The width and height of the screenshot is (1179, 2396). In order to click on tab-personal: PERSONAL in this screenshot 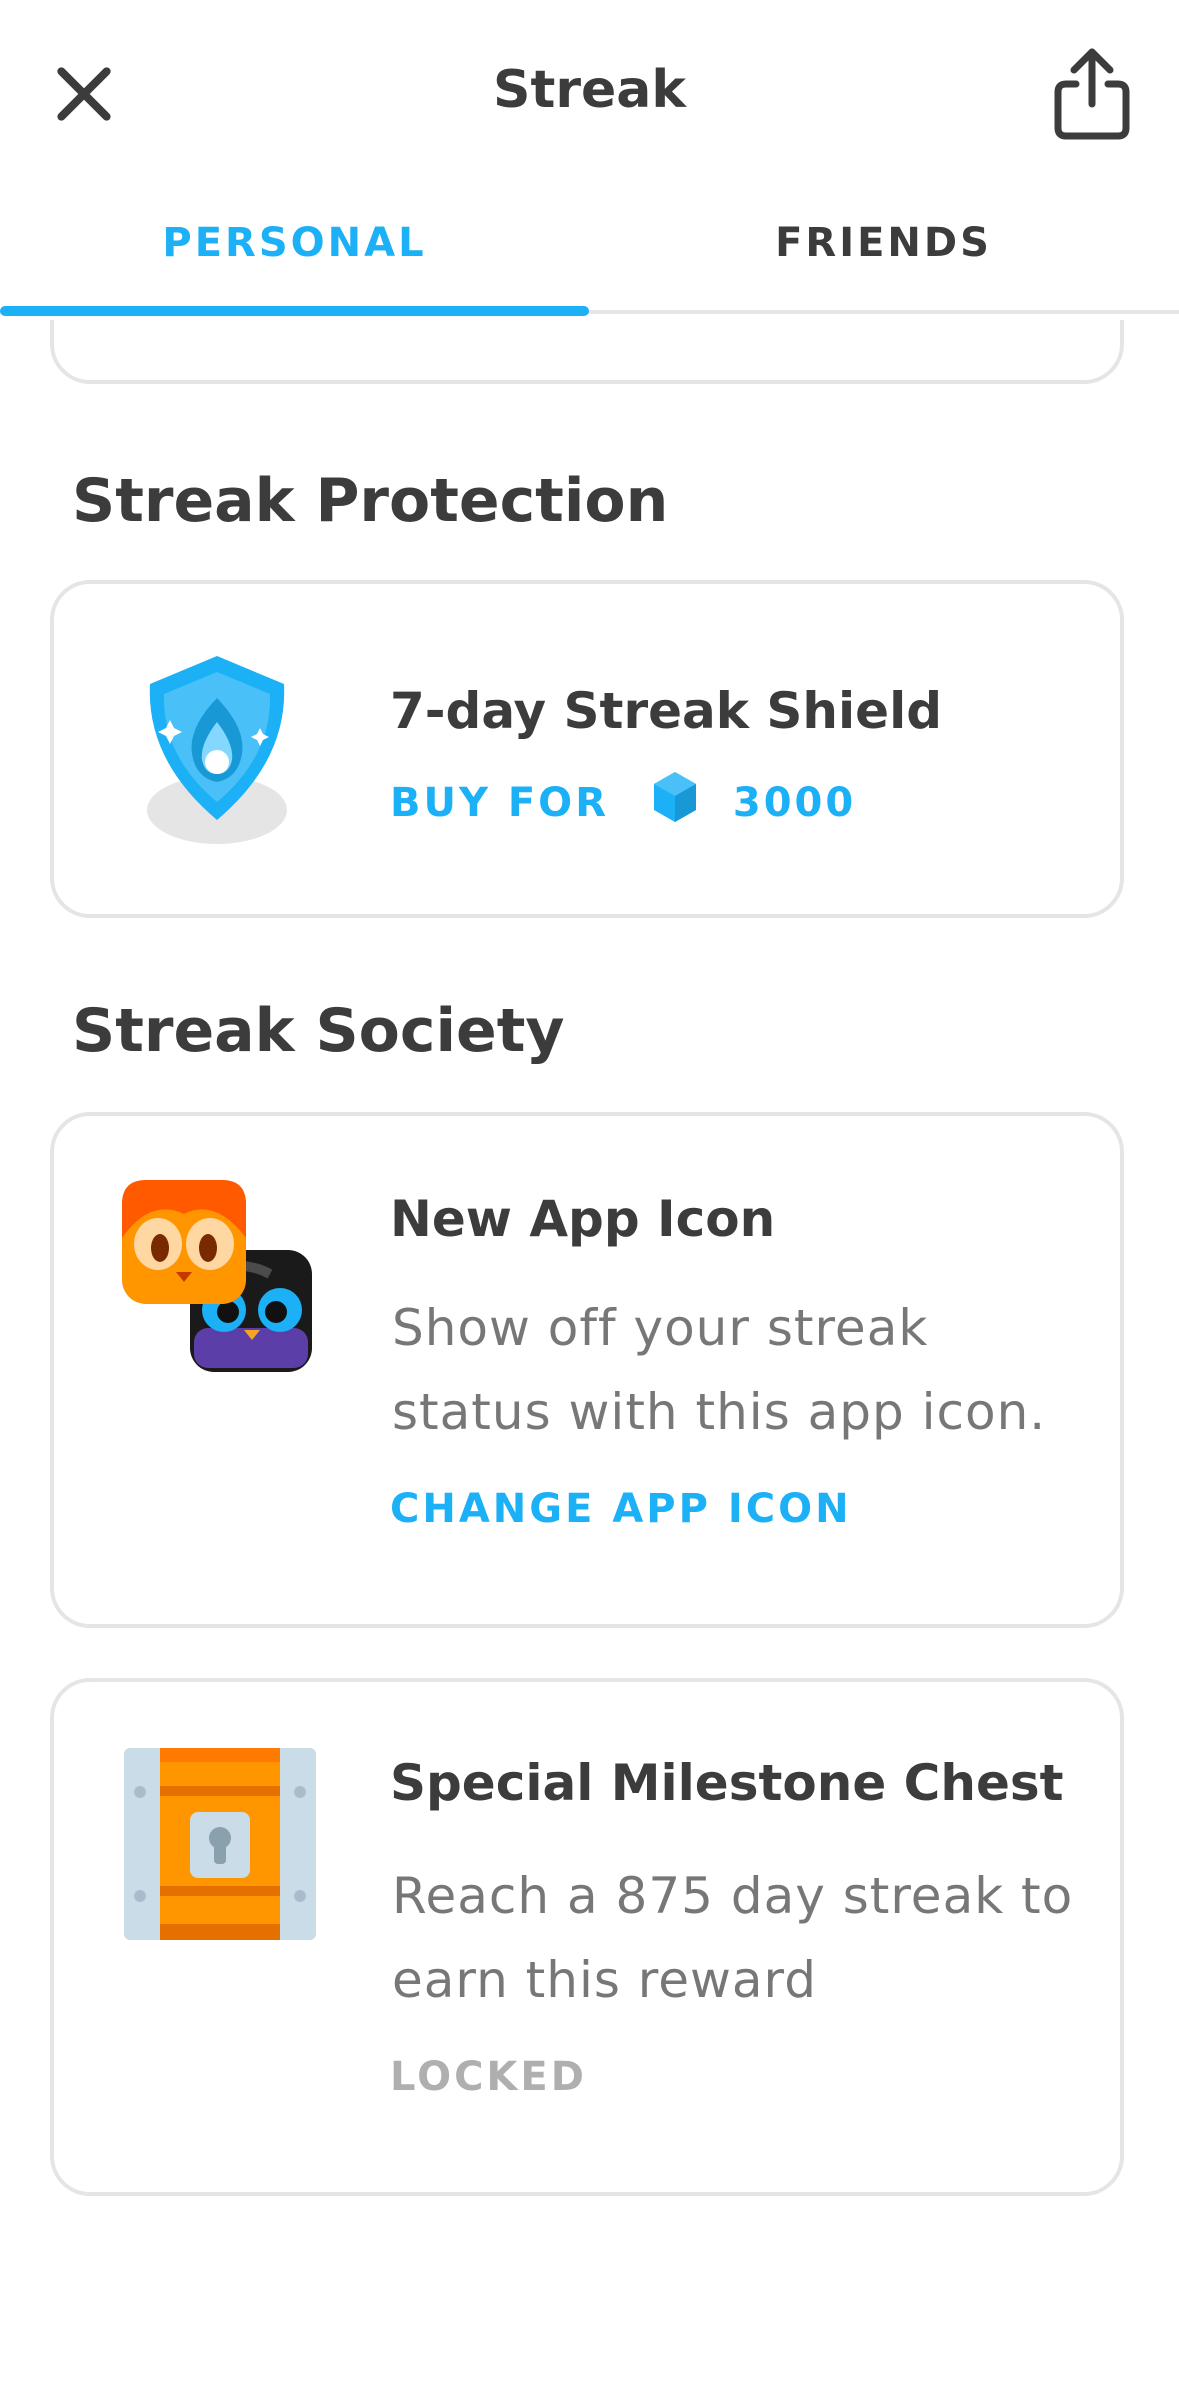, I will do `click(294, 243)`.